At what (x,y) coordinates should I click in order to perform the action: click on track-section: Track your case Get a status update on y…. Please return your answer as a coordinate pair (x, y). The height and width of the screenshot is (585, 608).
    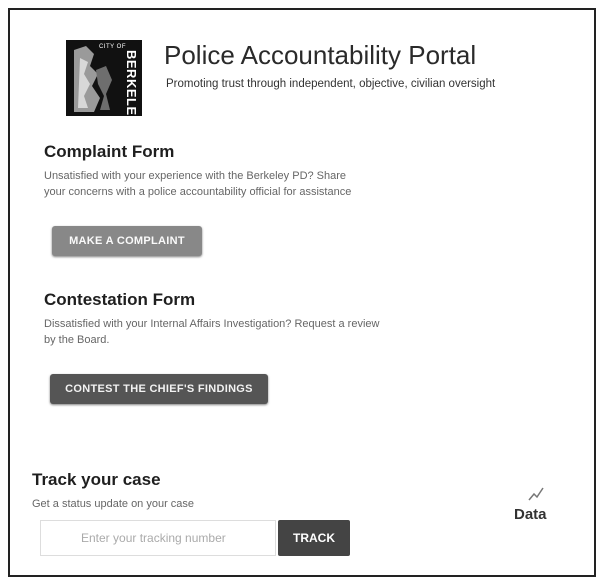
    Looking at the image, I should click on (202, 513).